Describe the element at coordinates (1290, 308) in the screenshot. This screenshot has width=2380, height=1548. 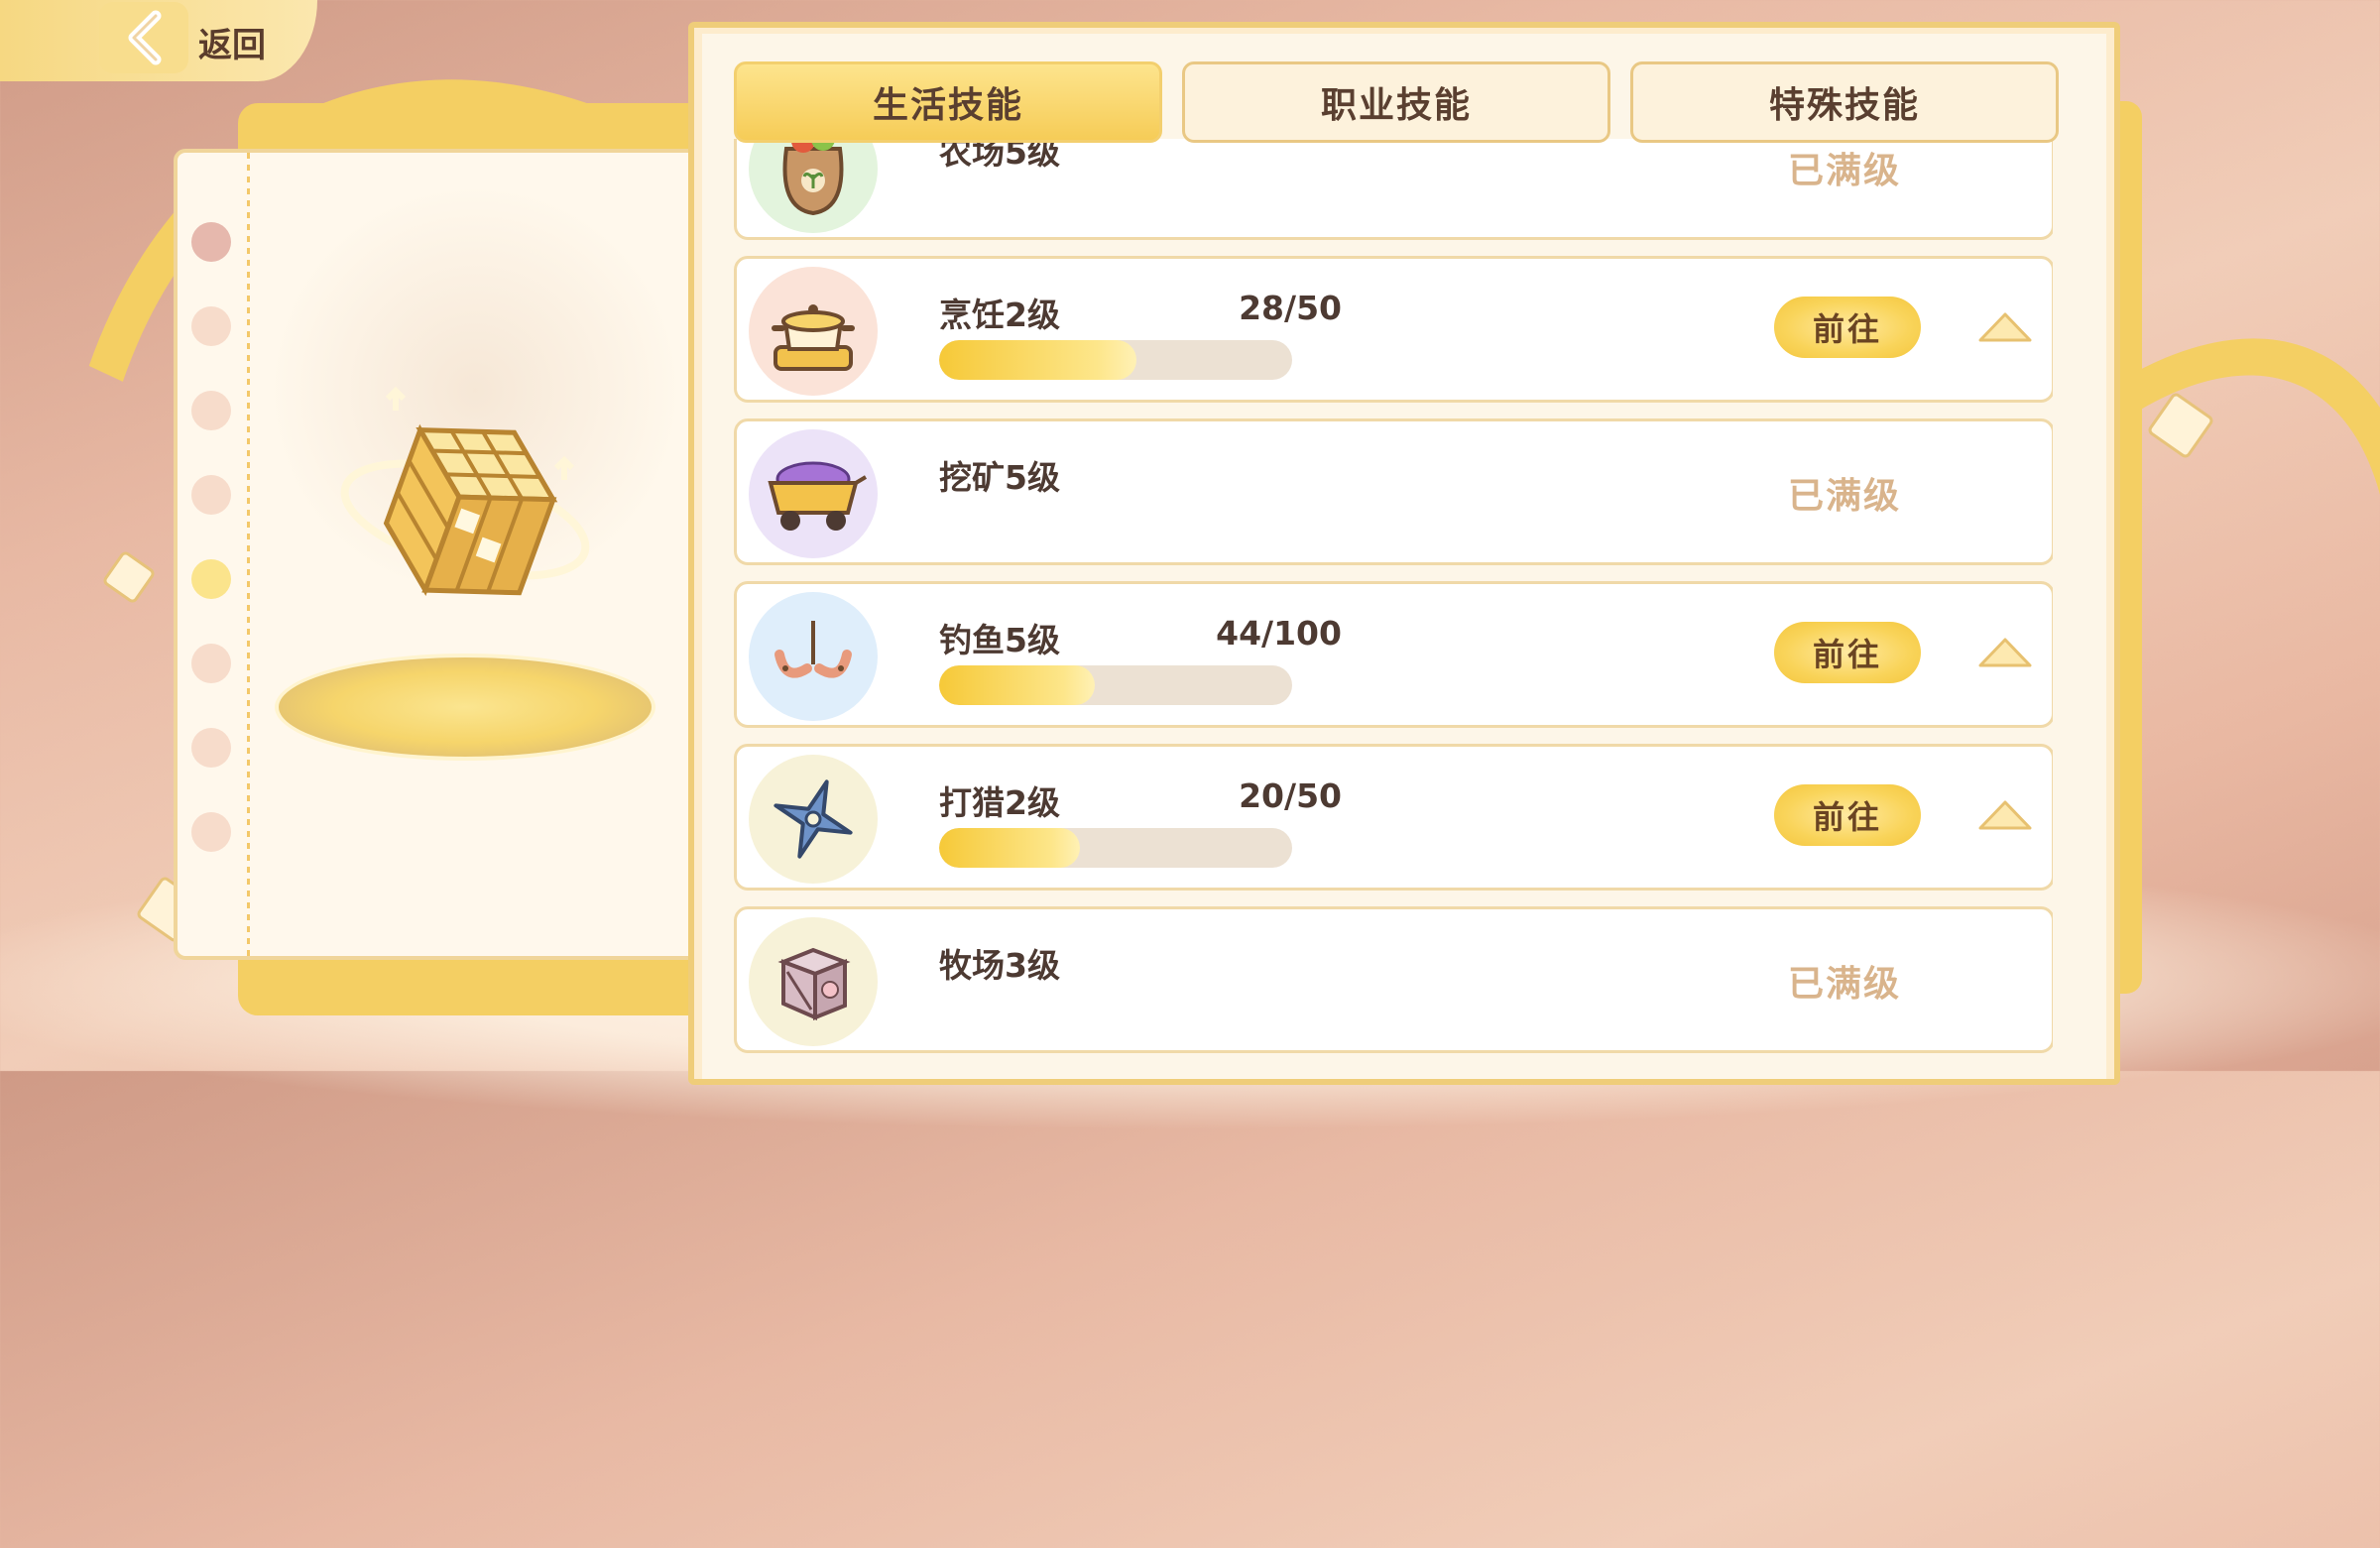
I see `skill-progress-count: 28/50` at that location.